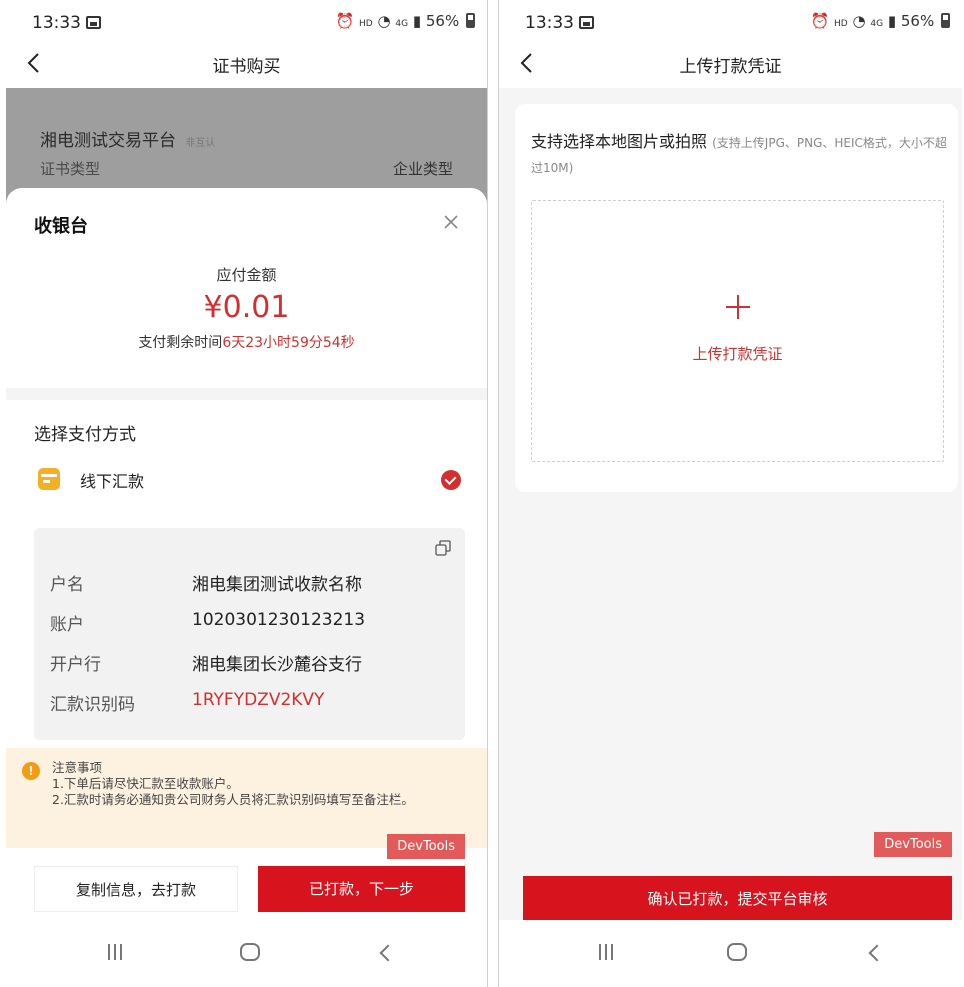 This screenshot has width=964, height=987. What do you see at coordinates (246, 307) in the screenshot?
I see `amount-value: ¥0.01` at bounding box center [246, 307].